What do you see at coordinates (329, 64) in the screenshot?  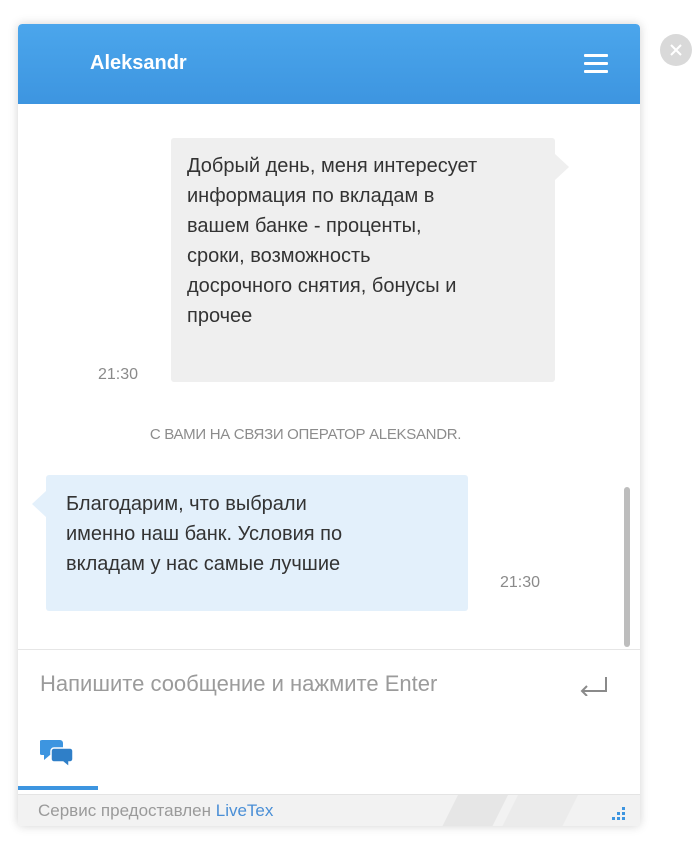 I see `chat-header: Aleksandr` at bounding box center [329, 64].